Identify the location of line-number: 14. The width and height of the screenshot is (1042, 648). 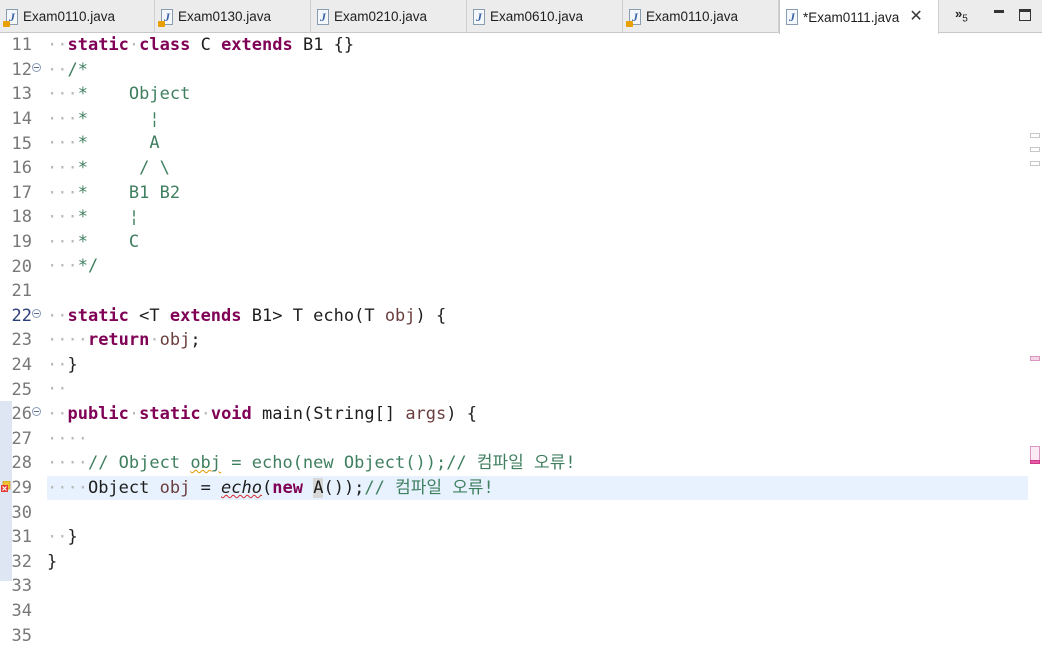
(21, 119).